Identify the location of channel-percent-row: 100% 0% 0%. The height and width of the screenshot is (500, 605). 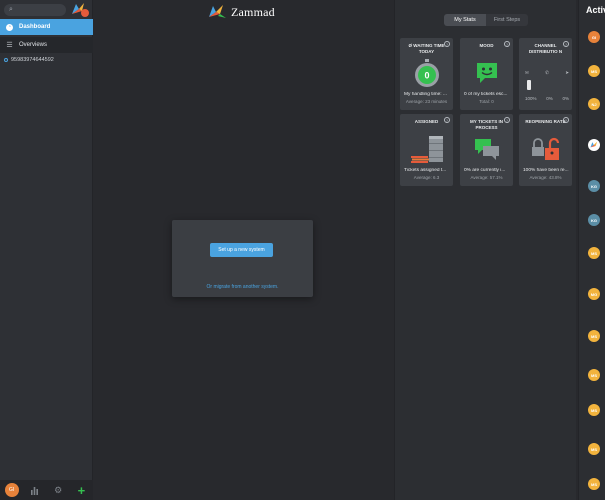
(547, 98).